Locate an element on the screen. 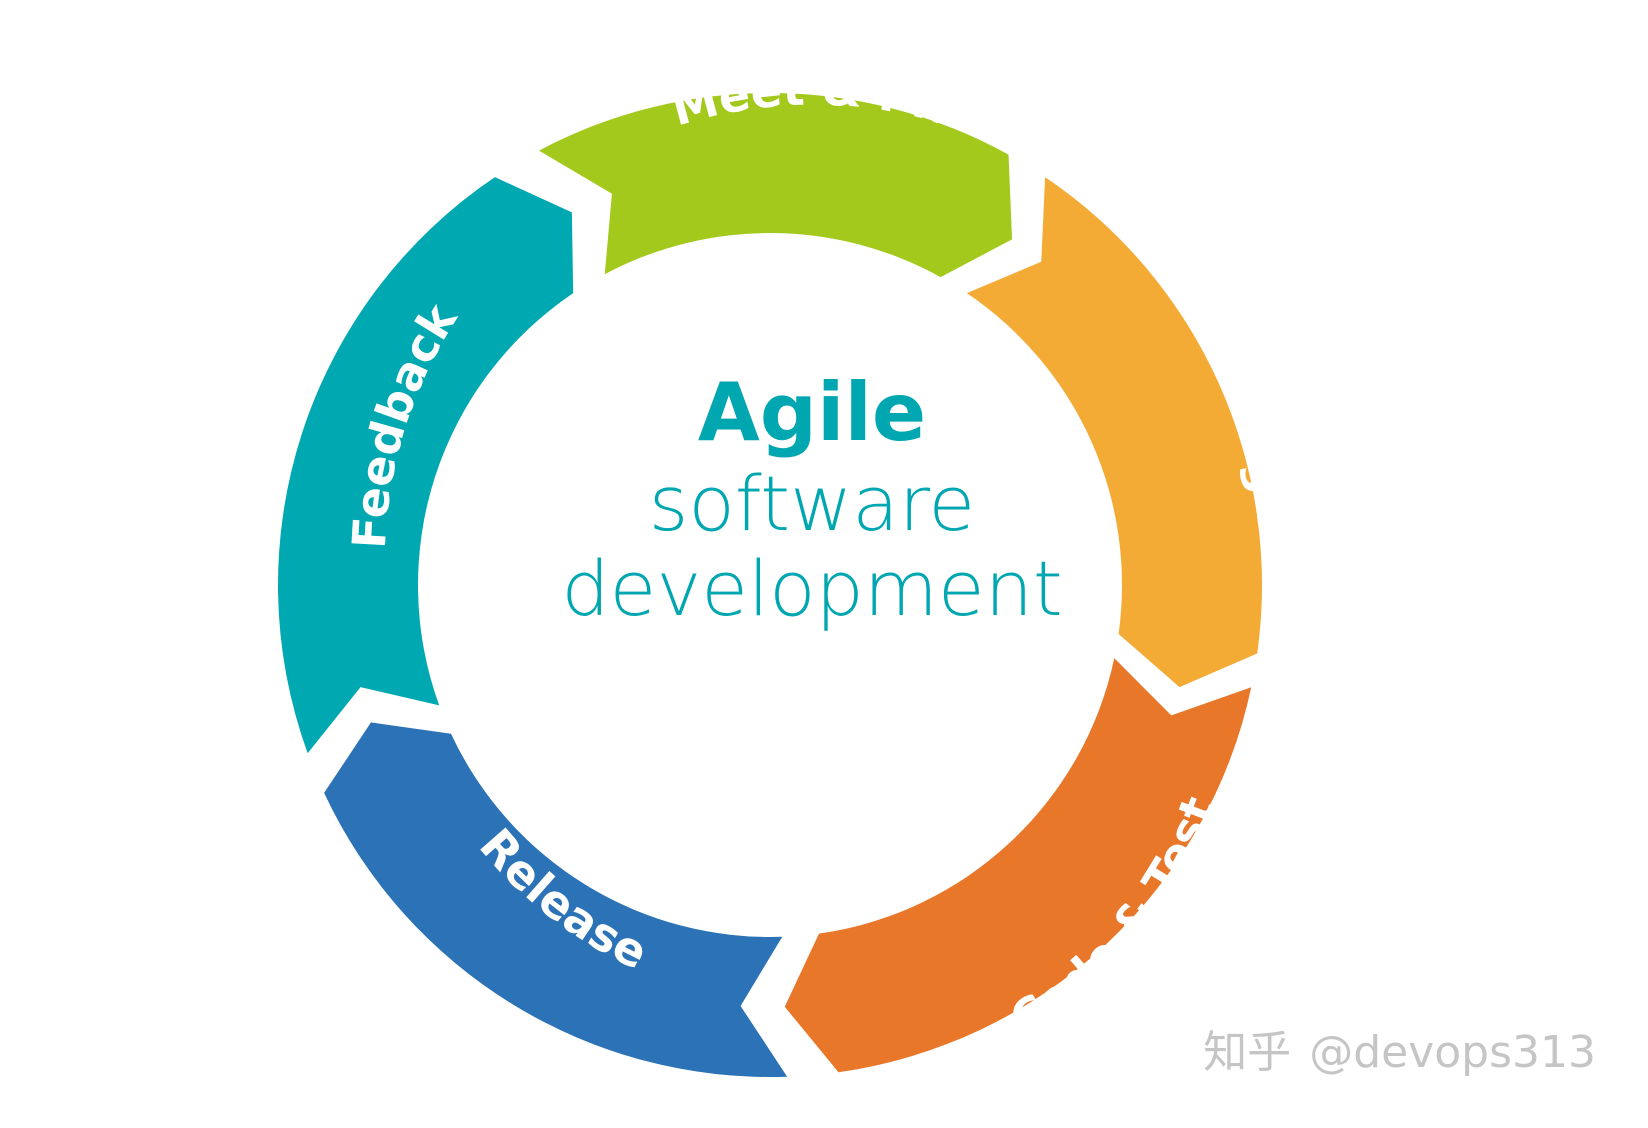 This screenshot has height=1128, width=1648. watermark: 知乎 @devops313 is located at coordinates (1399, 1048).